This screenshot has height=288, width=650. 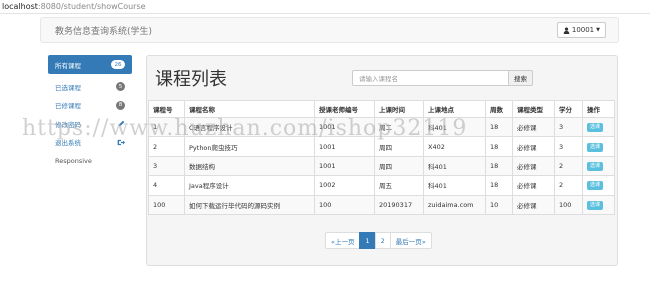 What do you see at coordinates (68, 143) in the screenshot?
I see `sidebar-item-label: 退出系统` at bounding box center [68, 143].